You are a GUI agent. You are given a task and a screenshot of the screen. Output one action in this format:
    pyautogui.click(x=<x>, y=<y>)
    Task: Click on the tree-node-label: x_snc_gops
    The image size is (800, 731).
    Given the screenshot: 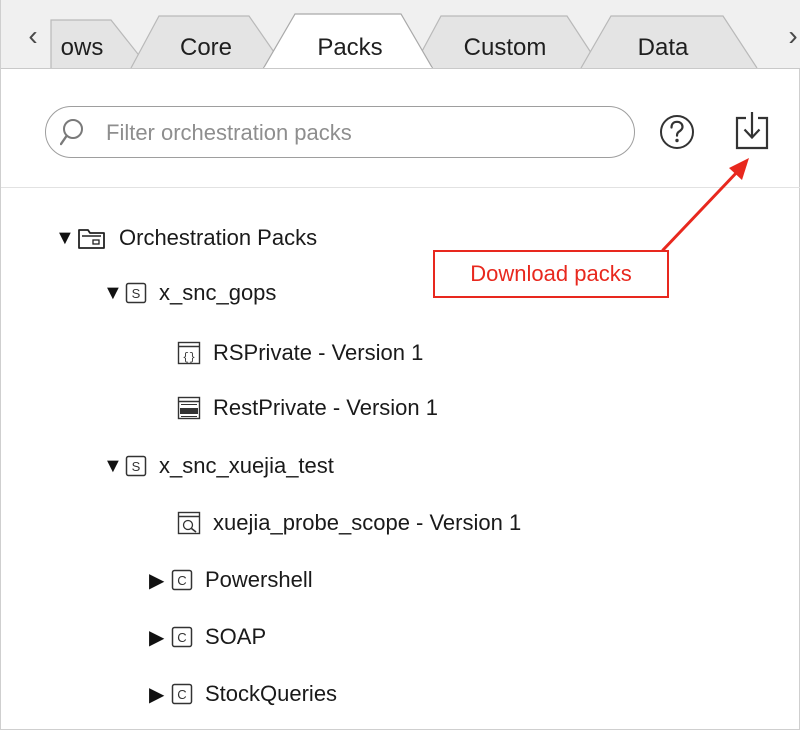 What is the action you would take?
    pyautogui.click(x=218, y=292)
    